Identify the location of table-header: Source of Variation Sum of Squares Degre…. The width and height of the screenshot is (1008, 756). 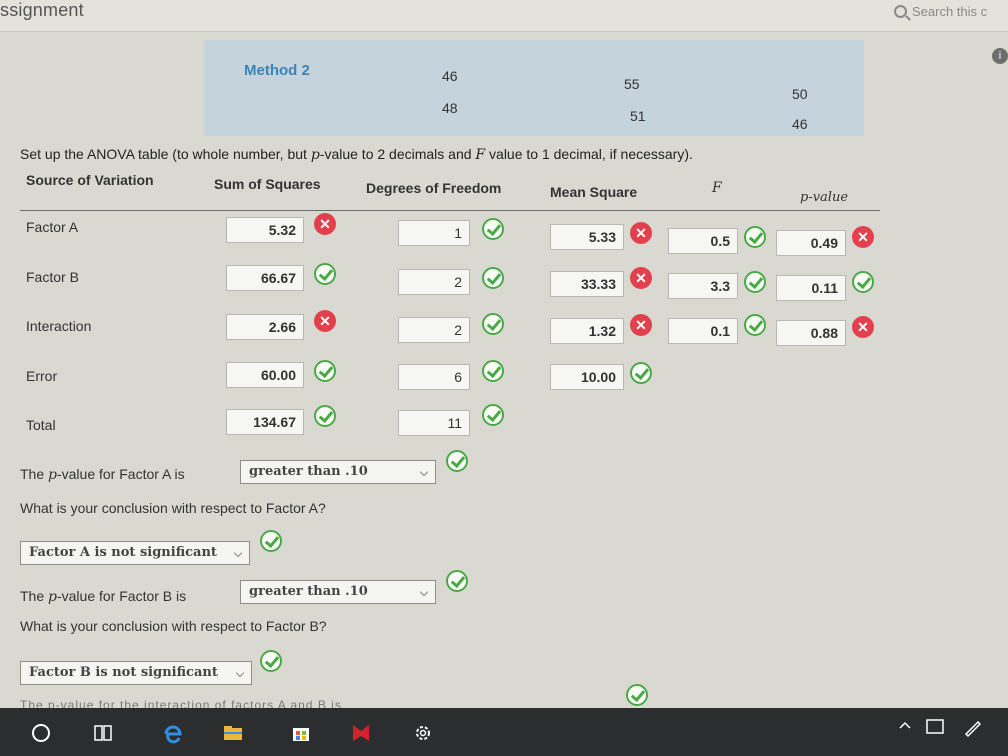
(504, 188).